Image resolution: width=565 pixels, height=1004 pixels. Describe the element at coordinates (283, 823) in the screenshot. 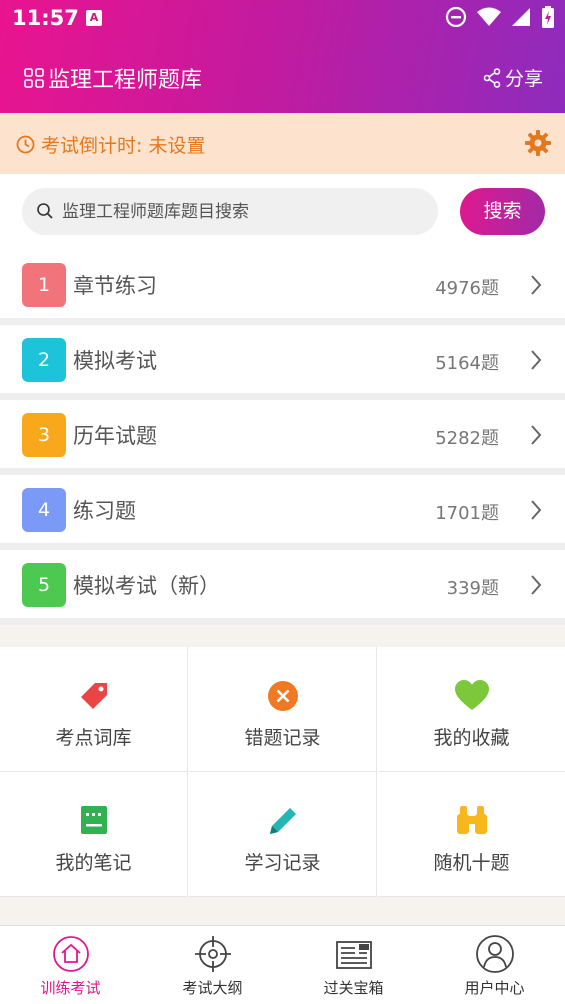

I see `pencil-icon` at that location.